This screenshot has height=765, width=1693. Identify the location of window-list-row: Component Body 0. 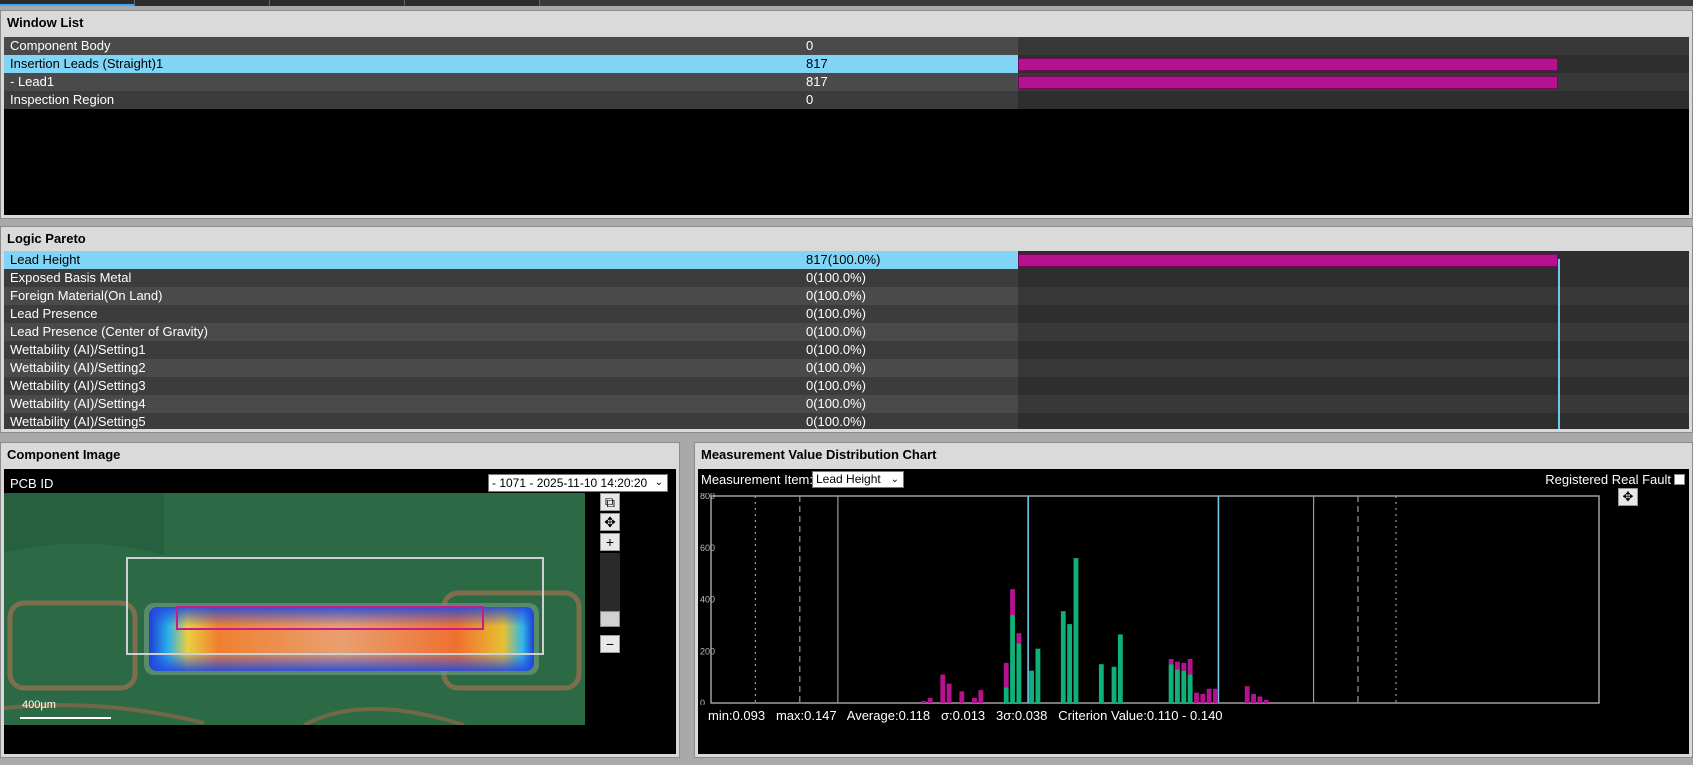
(846, 46).